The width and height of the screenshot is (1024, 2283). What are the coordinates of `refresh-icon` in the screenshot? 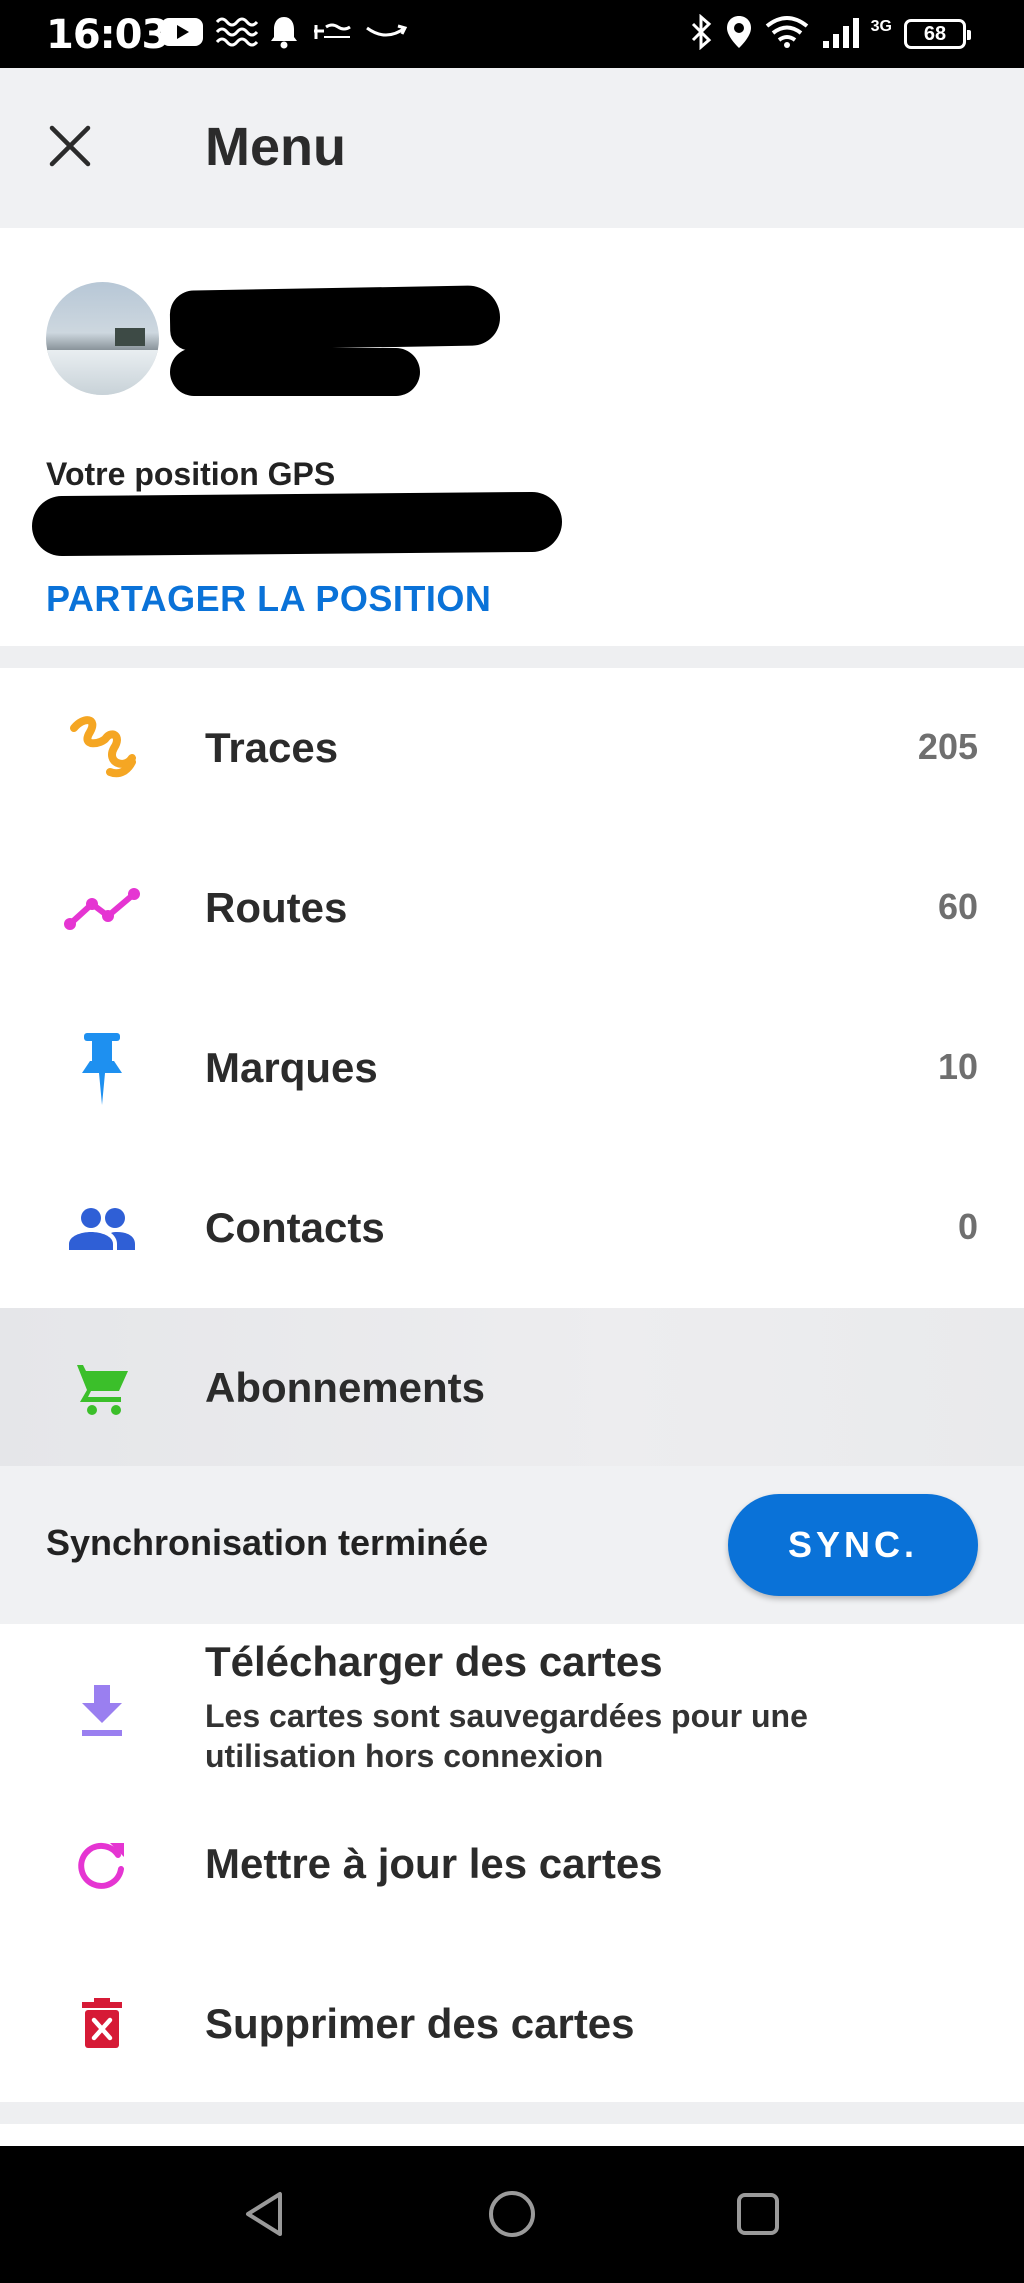 It's located at (102, 1865).